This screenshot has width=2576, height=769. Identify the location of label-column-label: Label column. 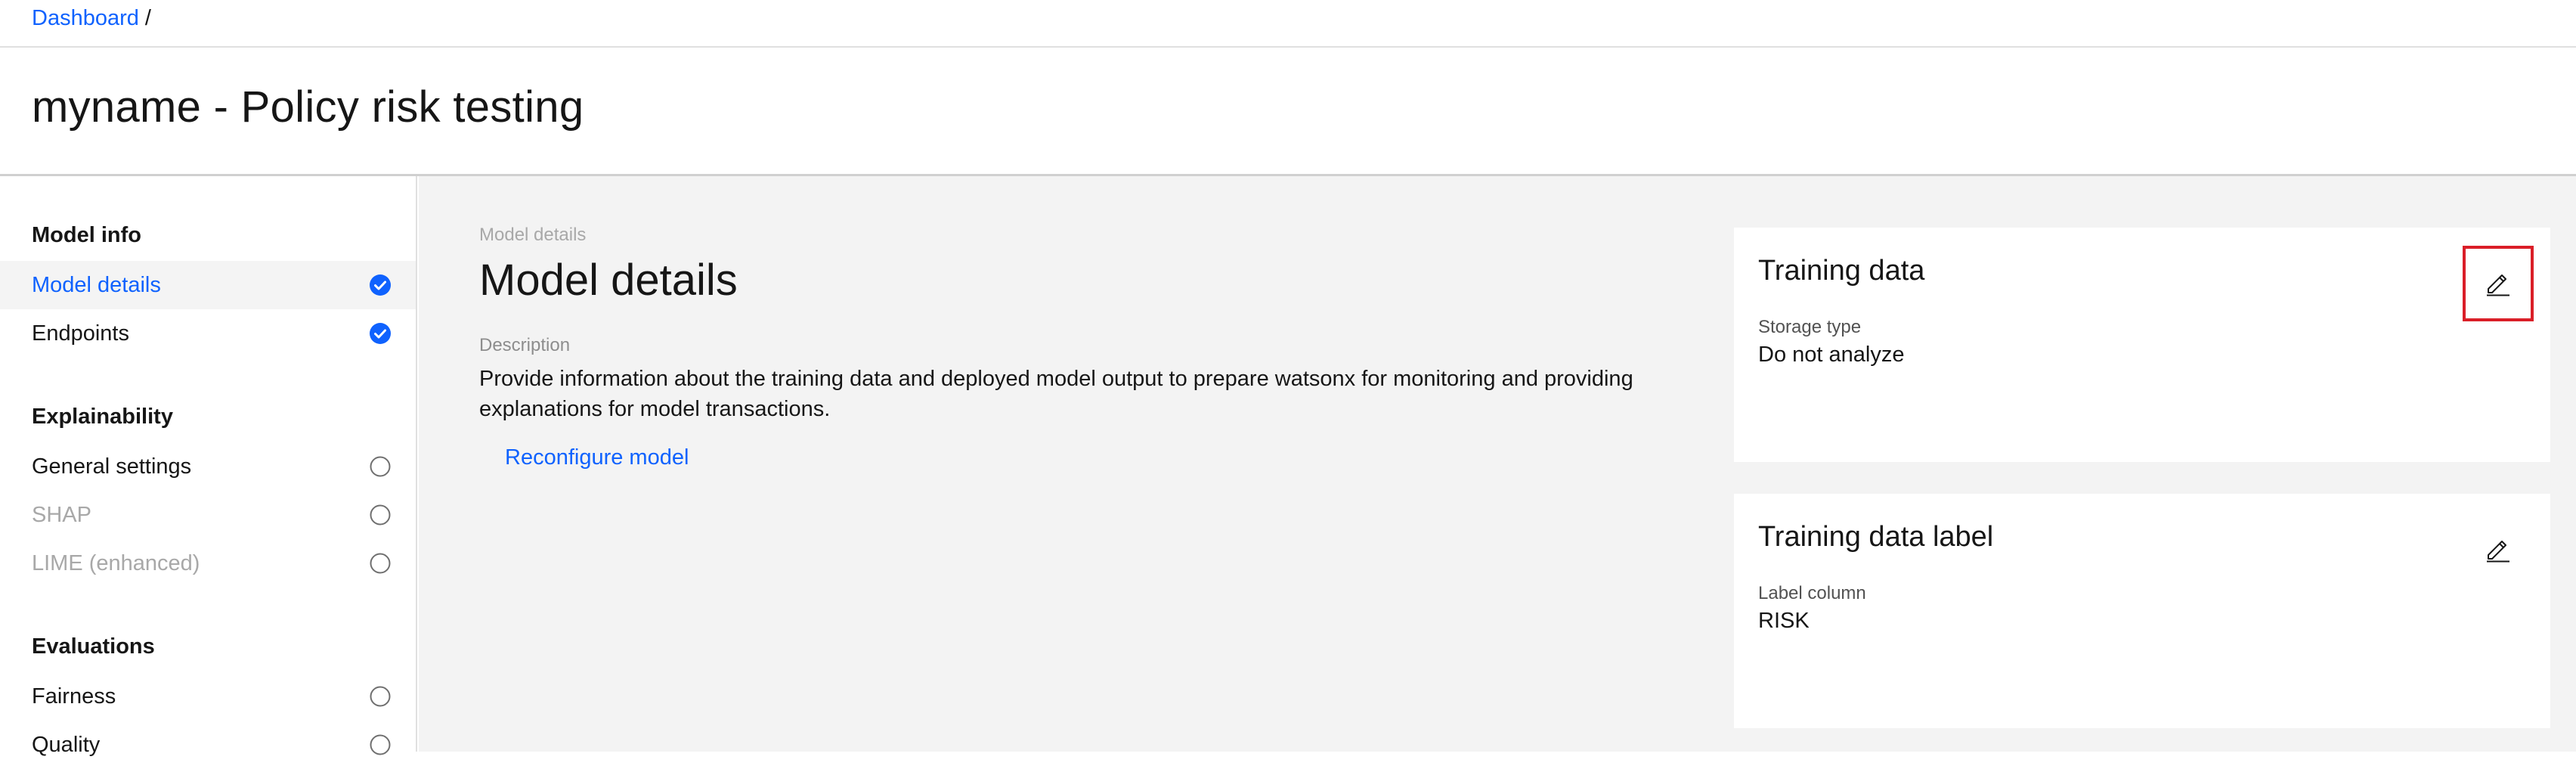
(1812, 593).